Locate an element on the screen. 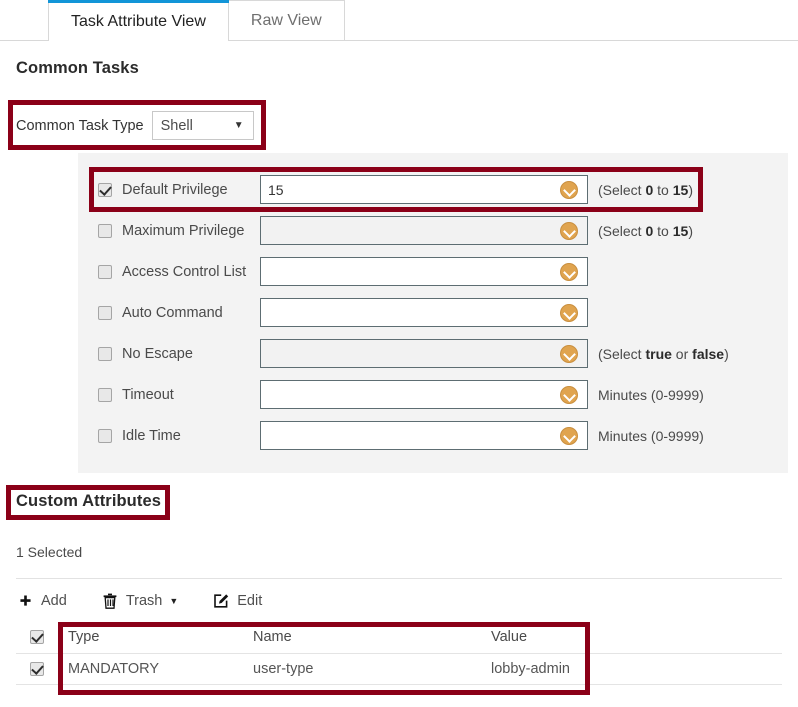  select-all-cell is located at coordinates (37, 637).